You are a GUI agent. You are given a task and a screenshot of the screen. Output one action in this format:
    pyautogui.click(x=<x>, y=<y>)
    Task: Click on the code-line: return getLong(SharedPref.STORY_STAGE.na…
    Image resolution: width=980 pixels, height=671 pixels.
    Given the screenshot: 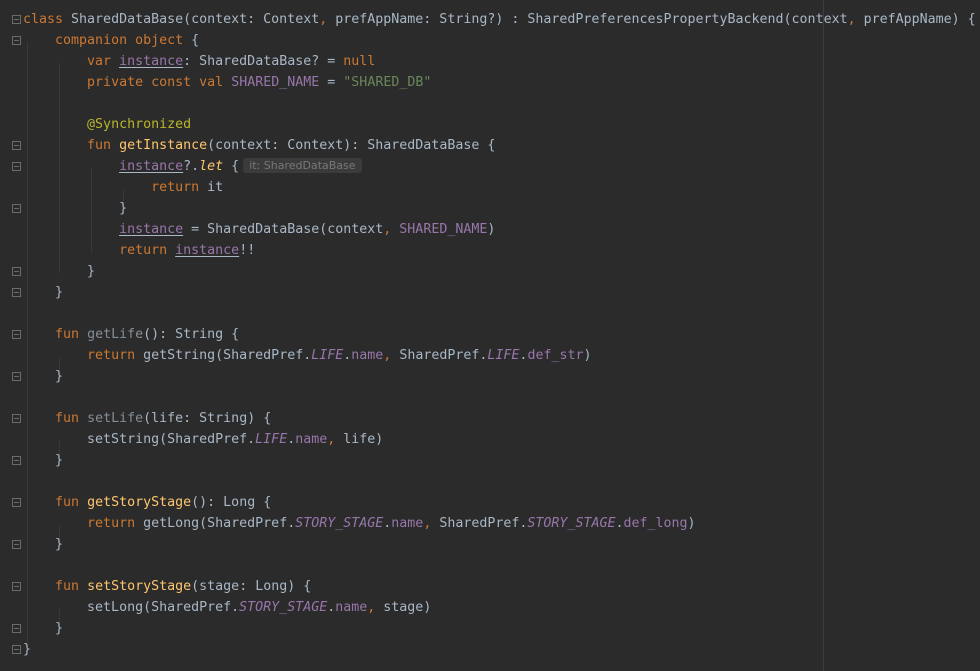 What is the action you would take?
    pyautogui.click(x=359, y=523)
    